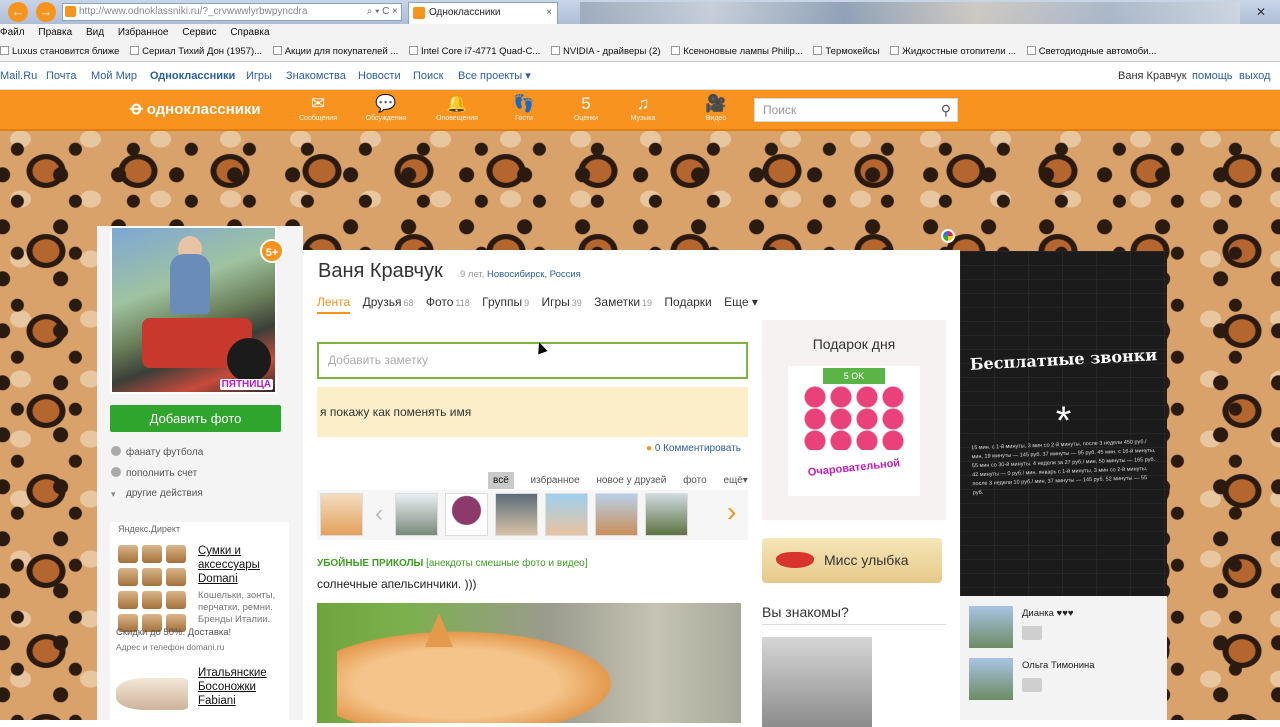 The height and width of the screenshot is (727, 1280). Describe the element at coordinates (241, 565) in the screenshot. I see `ad-title-link: Сумки и аксессуары Domani` at that location.